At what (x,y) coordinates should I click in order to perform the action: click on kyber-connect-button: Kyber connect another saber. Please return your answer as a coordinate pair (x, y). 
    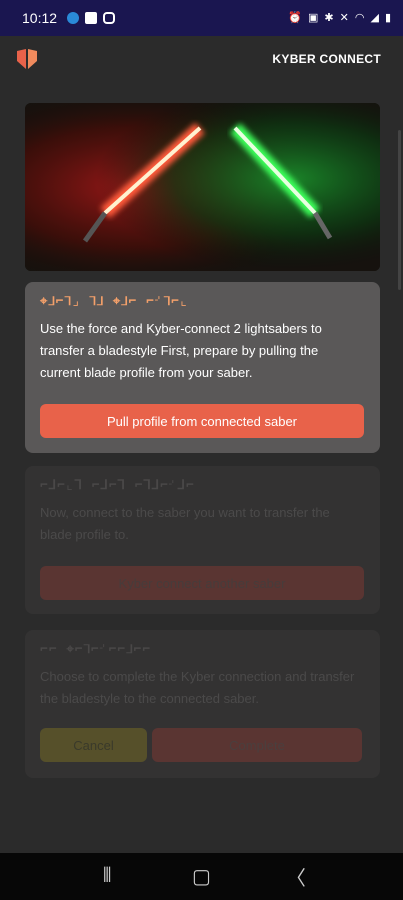
    Looking at the image, I should click on (202, 583).